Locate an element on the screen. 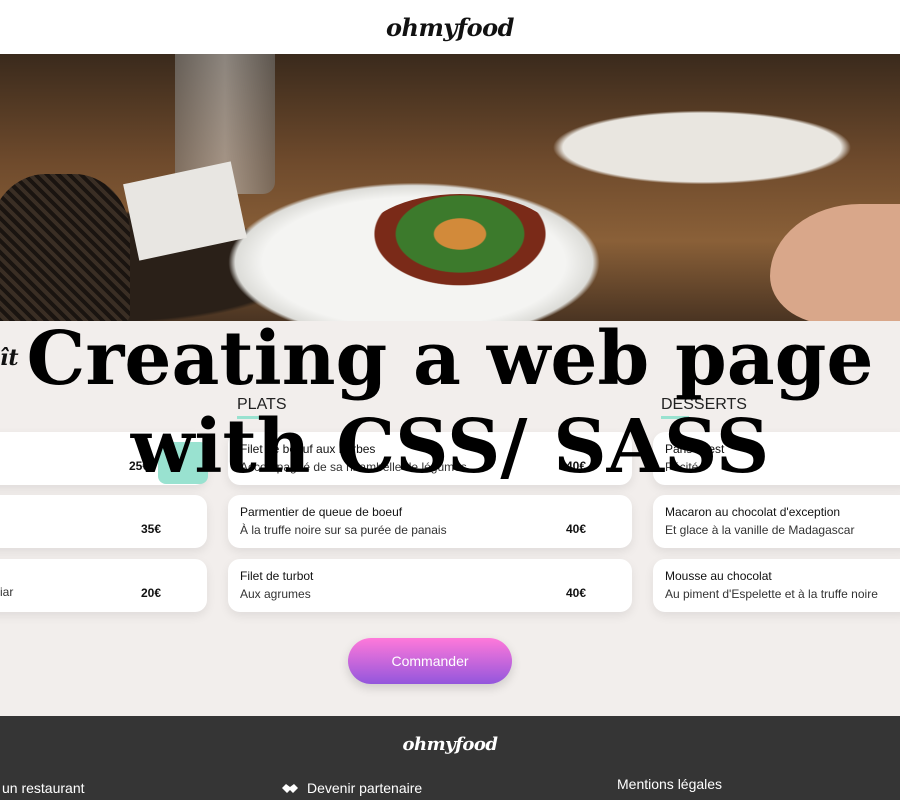 This screenshot has width=900, height=800. item-description: À la truffe noire sur sa purée de panais is located at coordinates (343, 530).